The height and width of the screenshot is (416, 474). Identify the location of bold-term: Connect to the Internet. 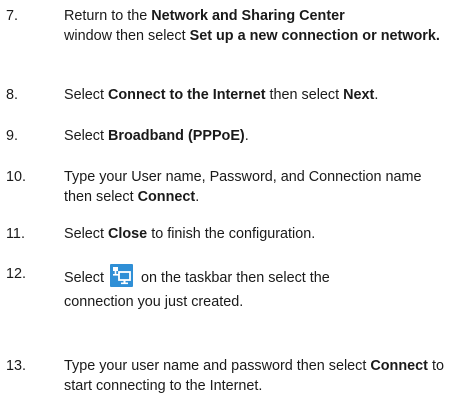
(187, 95).